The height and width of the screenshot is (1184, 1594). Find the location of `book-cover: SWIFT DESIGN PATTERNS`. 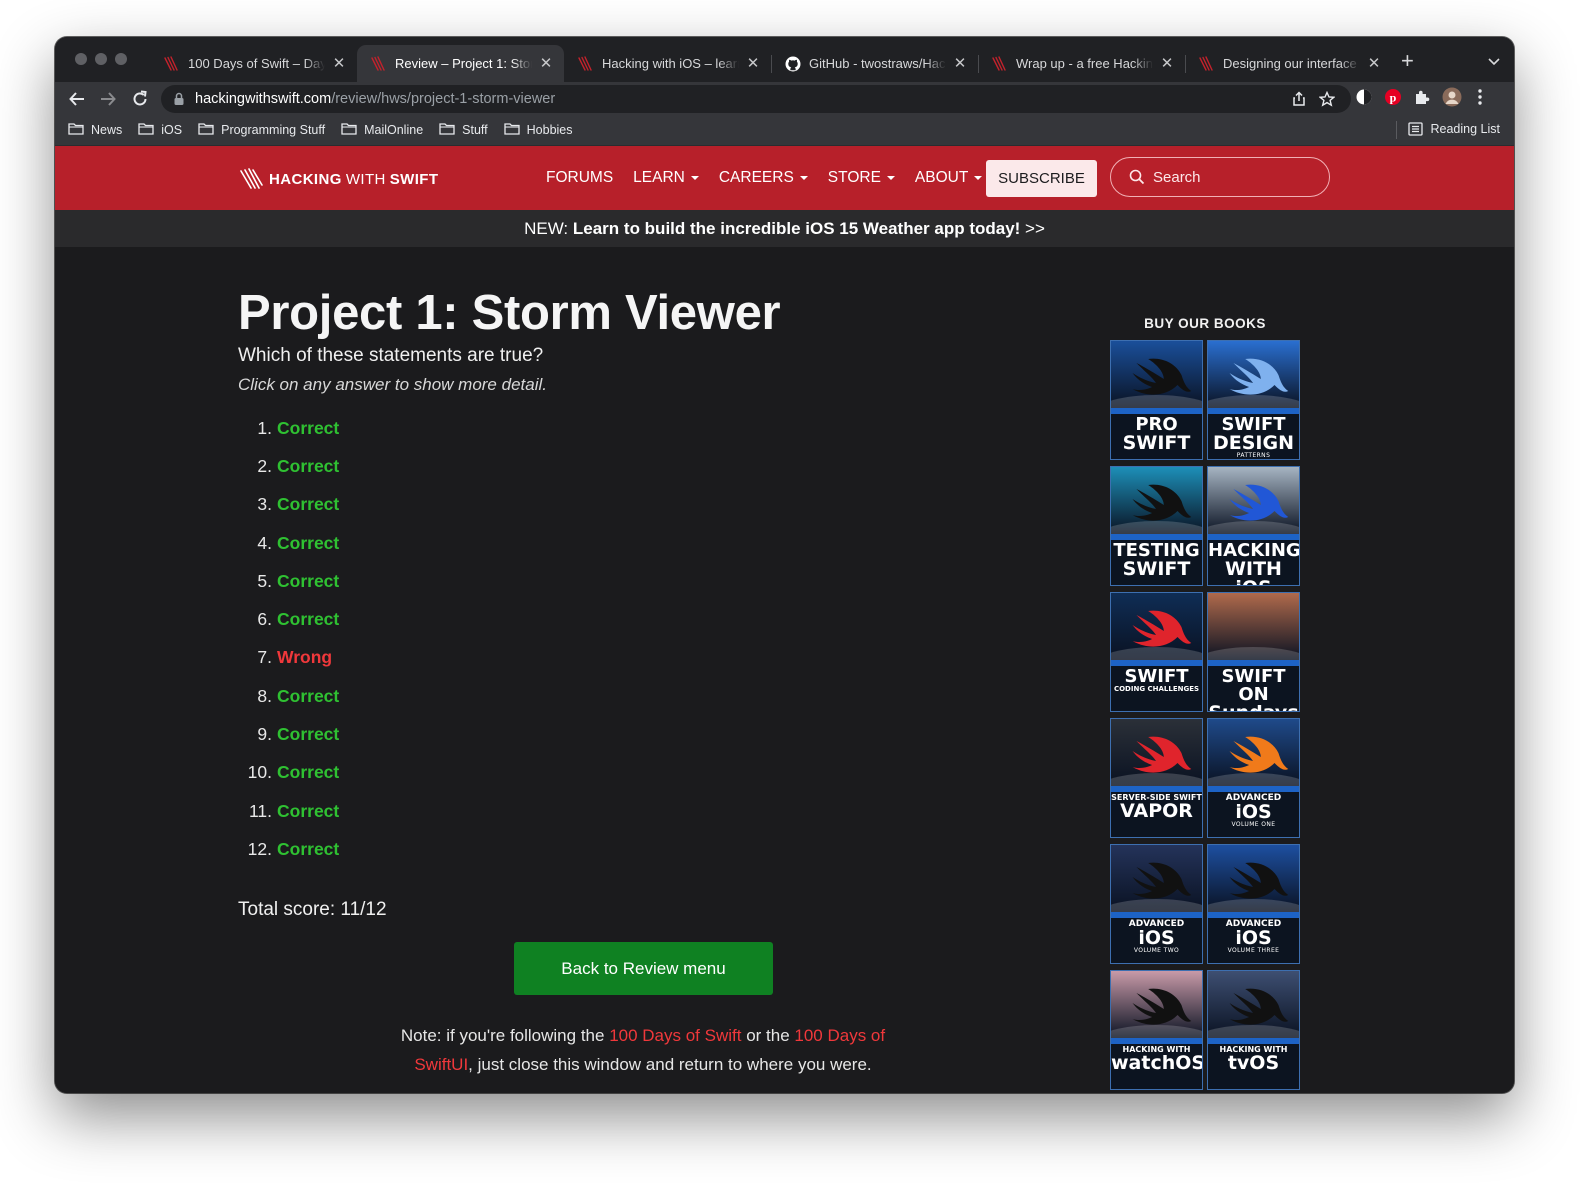

book-cover: SWIFT DESIGN PATTERNS is located at coordinates (1253, 400).